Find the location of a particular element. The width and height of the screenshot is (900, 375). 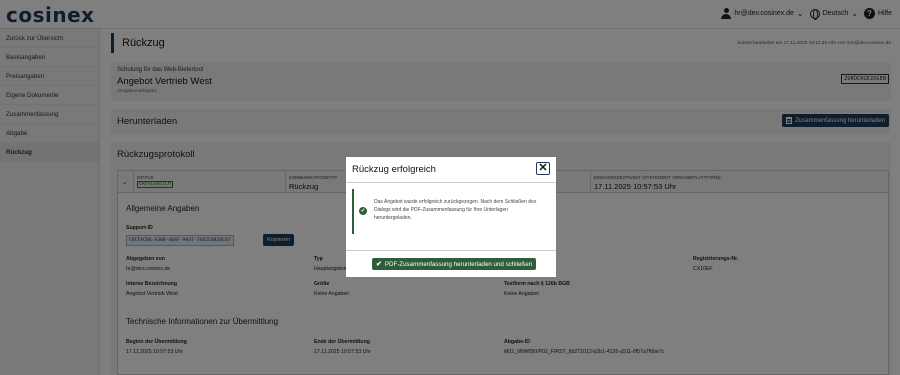

check-icon: ✔ is located at coordinates (379, 264).